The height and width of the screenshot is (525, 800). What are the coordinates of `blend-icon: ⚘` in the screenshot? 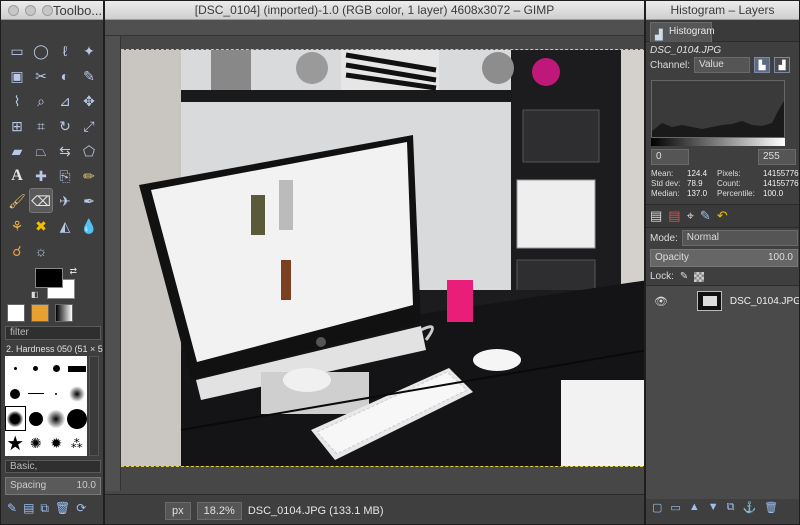 It's located at (17, 225).